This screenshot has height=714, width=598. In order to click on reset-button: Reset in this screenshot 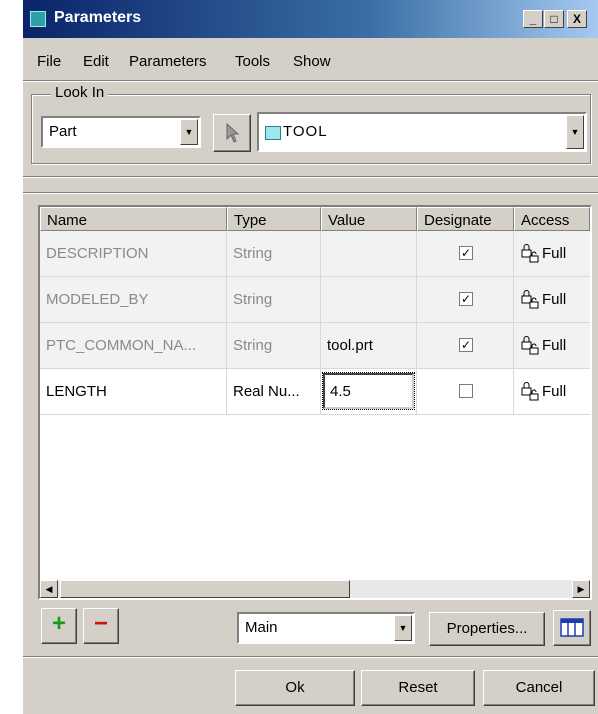, I will do `click(418, 688)`.